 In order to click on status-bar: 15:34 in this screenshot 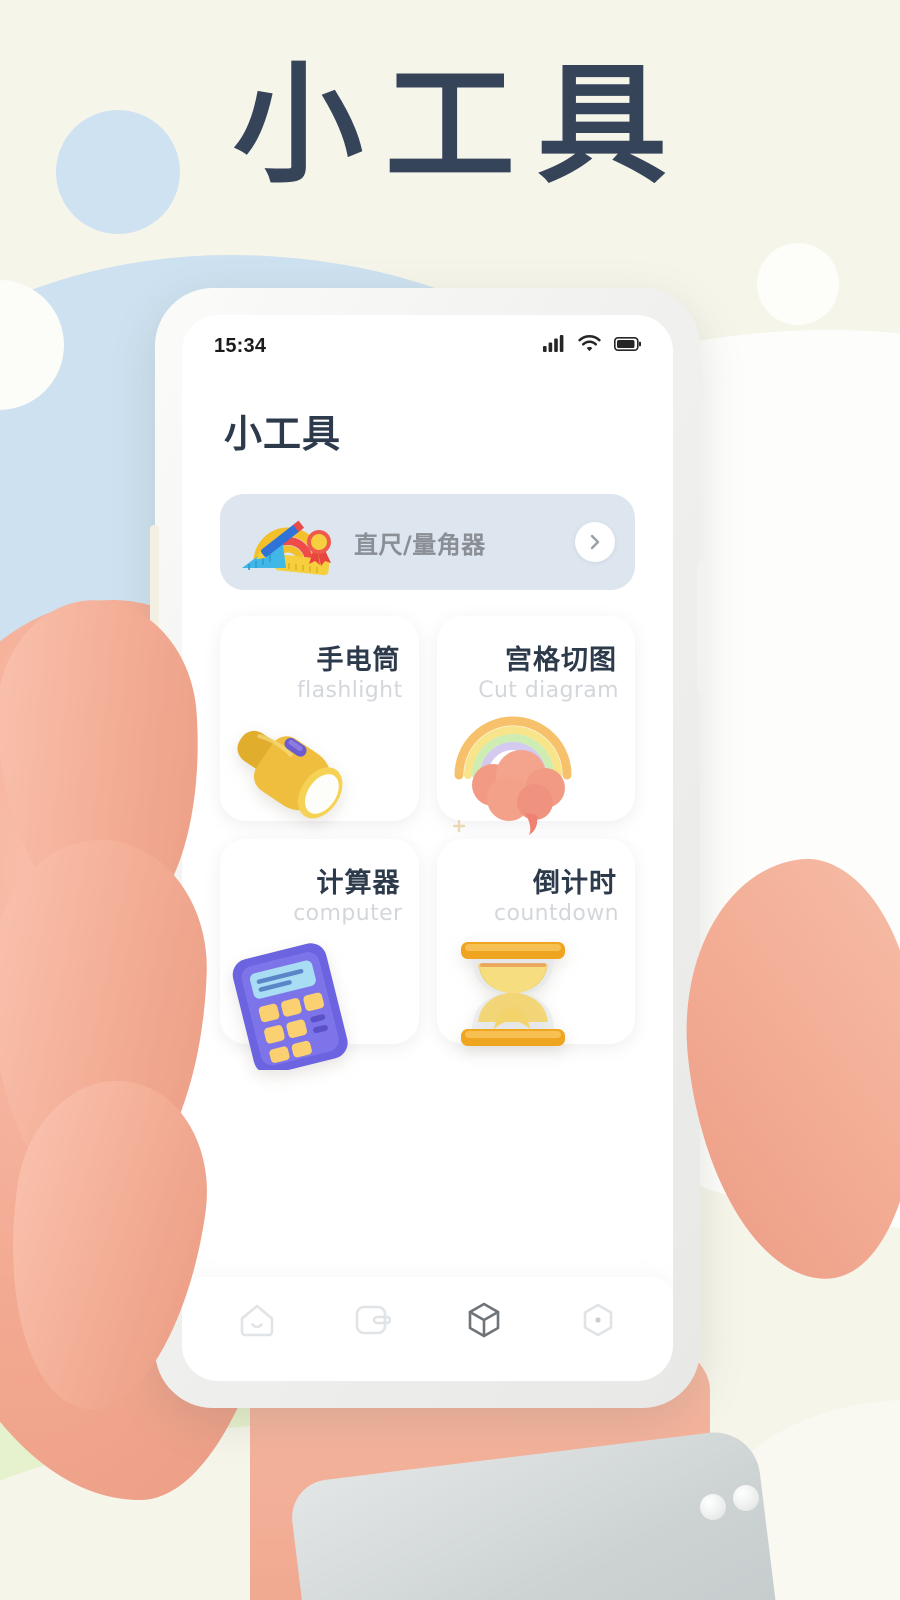, I will do `click(427, 342)`.